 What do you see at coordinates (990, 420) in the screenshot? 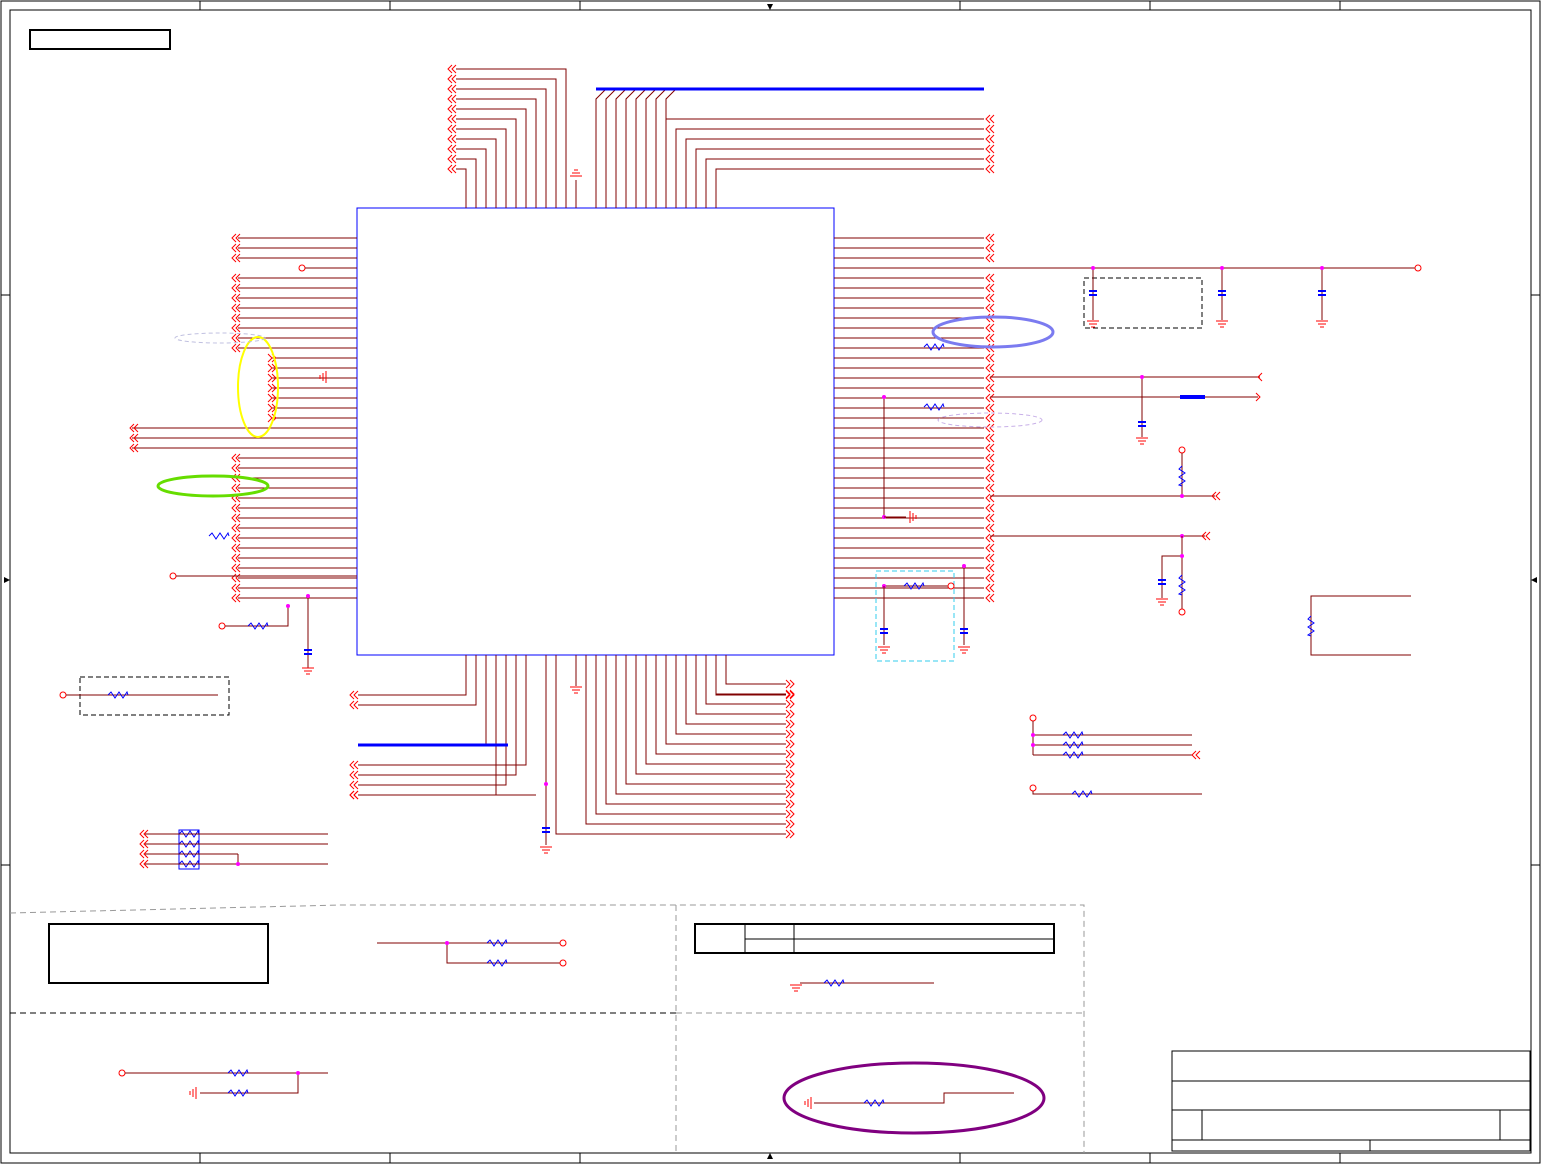
I see `highlight-faint-right` at bounding box center [990, 420].